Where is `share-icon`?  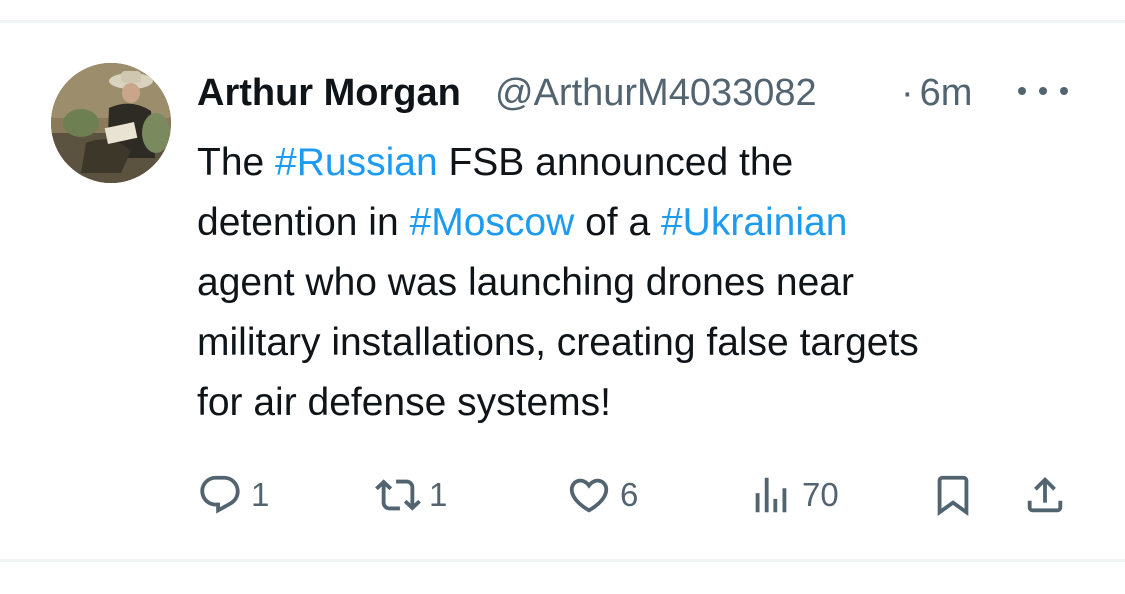 share-icon is located at coordinates (1045, 494).